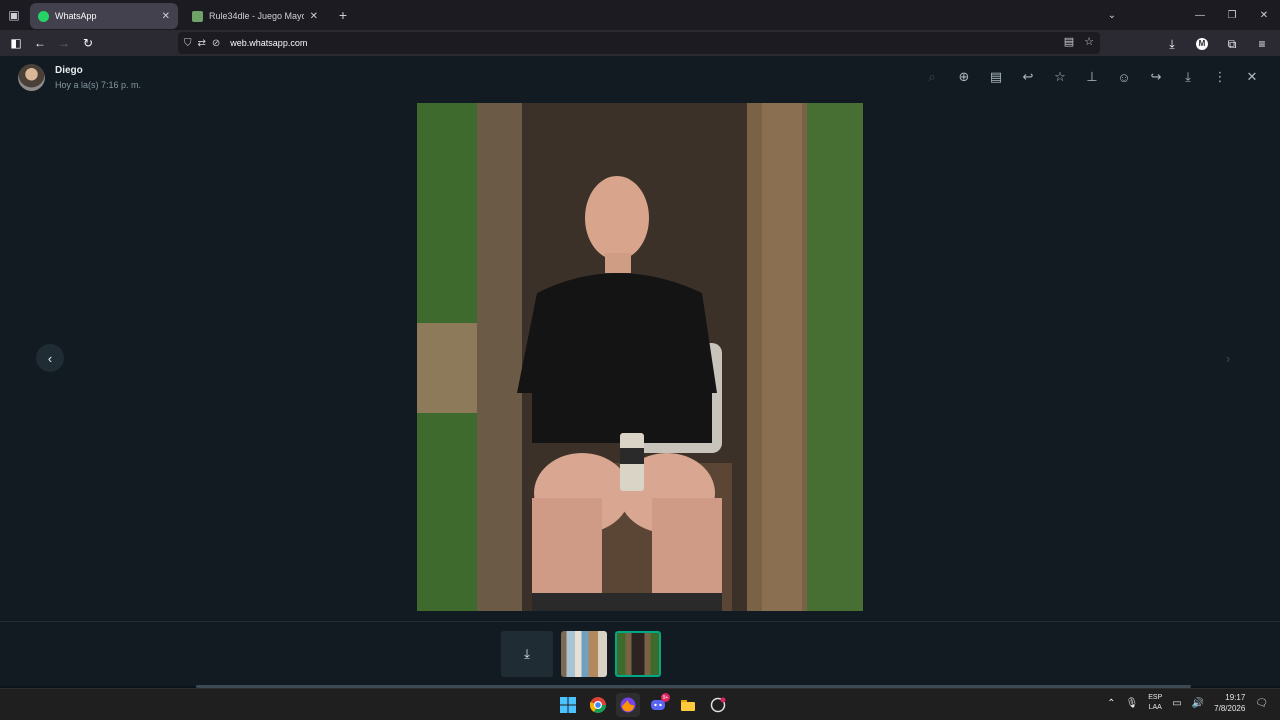 This screenshot has height=720, width=1280. I want to click on shield-icon: ⛉, so click(188, 43).